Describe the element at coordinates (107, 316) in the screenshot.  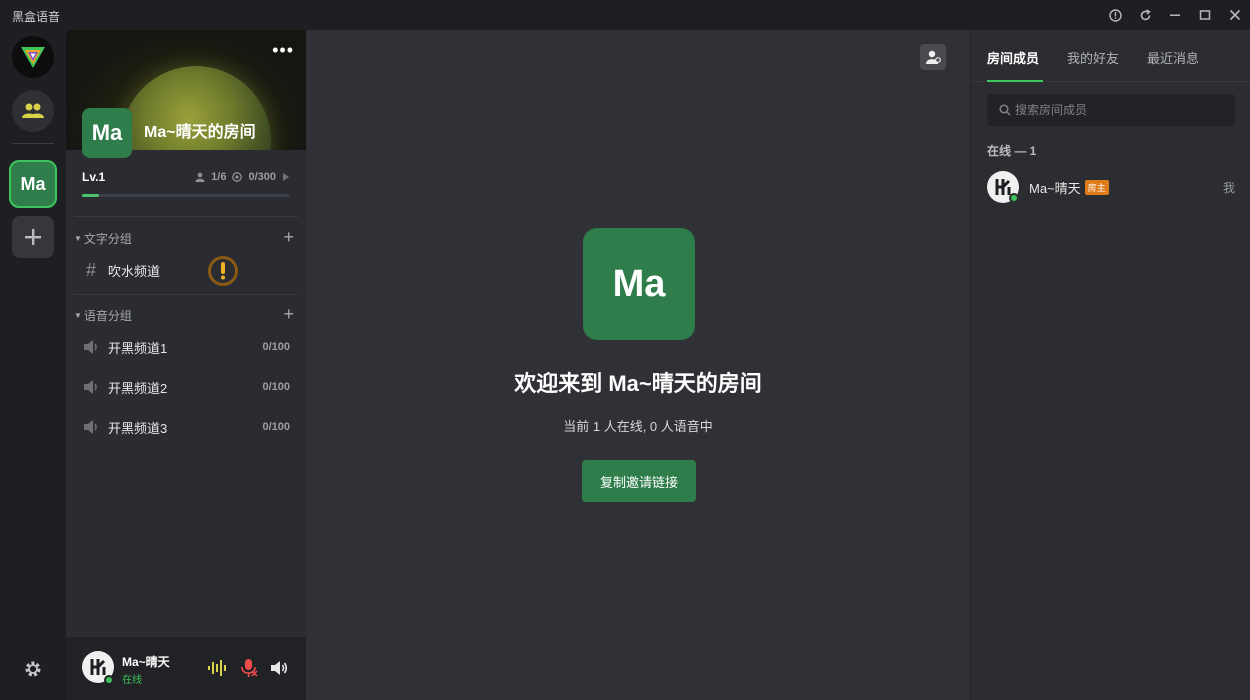
I see `voice-group-label: 语音分组` at that location.